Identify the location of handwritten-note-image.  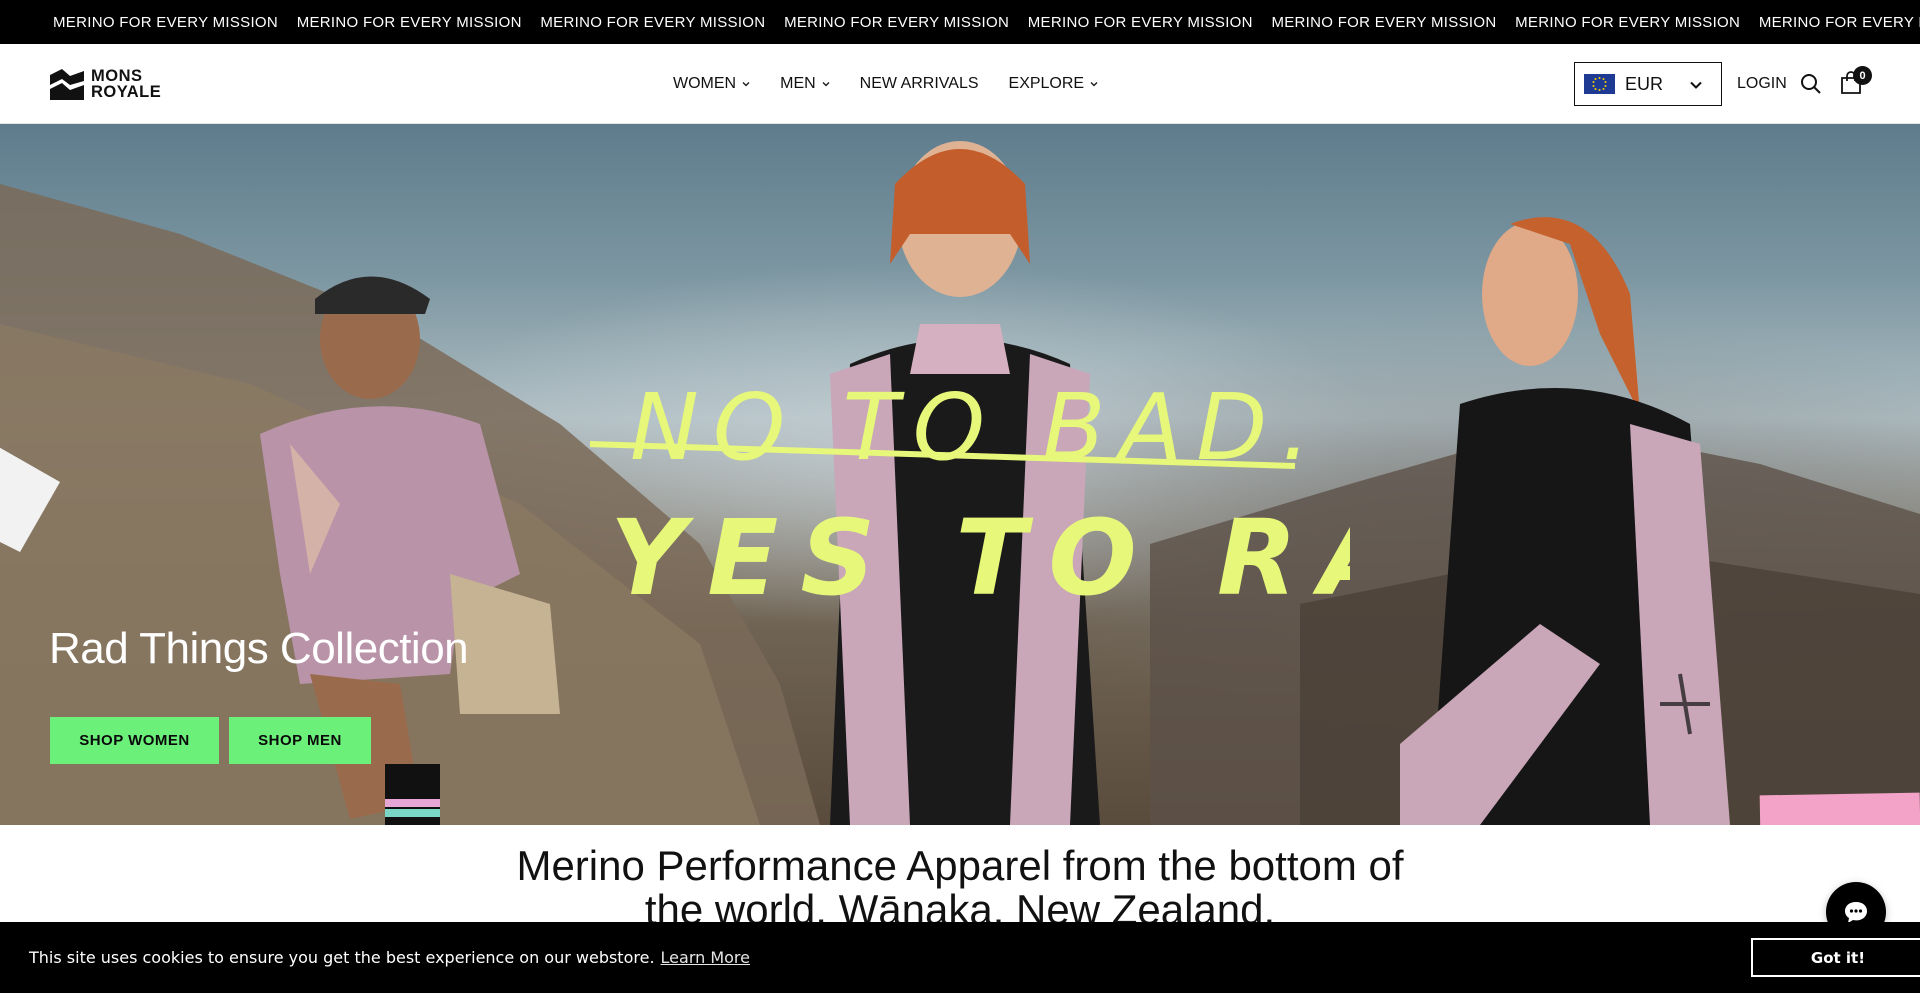
(30, 499).